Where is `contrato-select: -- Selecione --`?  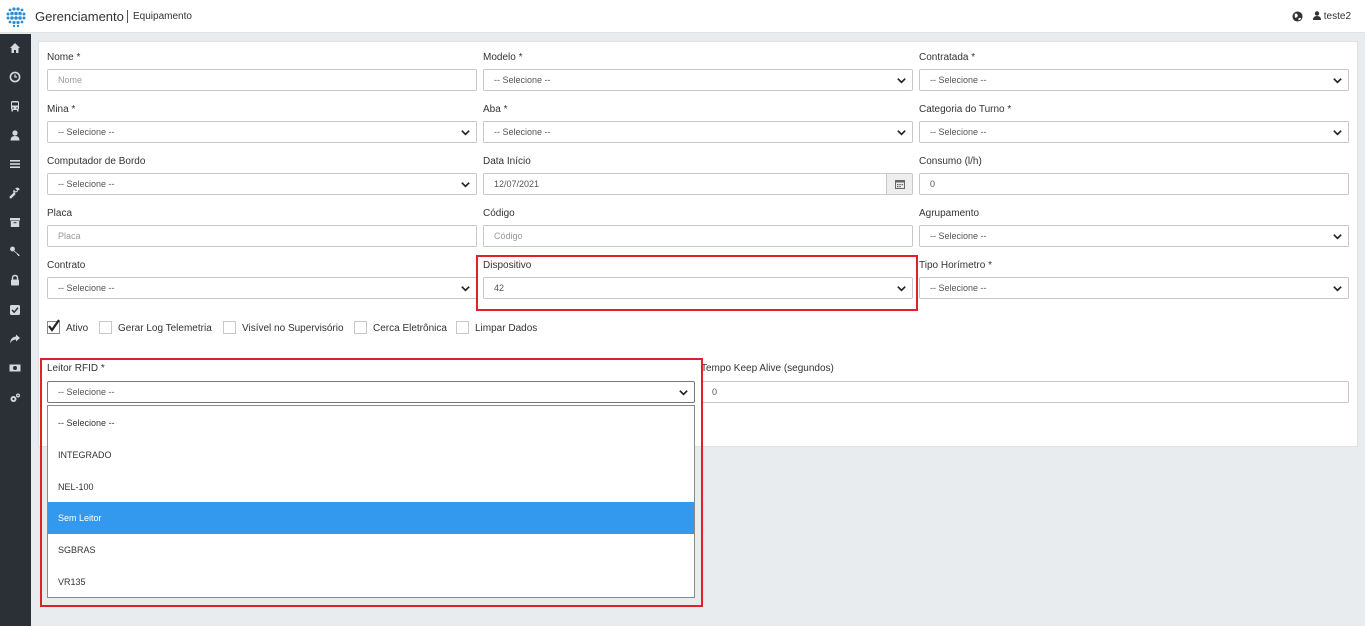 contrato-select: -- Selecione -- is located at coordinates (262, 288).